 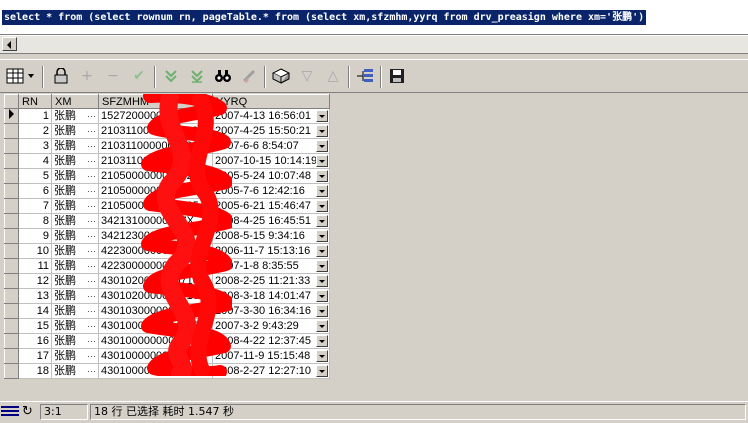 I want to click on fetch-next-icon, so click(x=171, y=76).